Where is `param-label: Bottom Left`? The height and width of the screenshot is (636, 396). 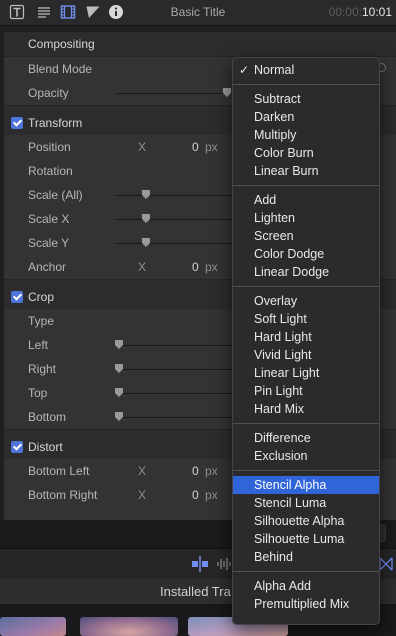 param-label: Bottom Left is located at coordinates (59, 471).